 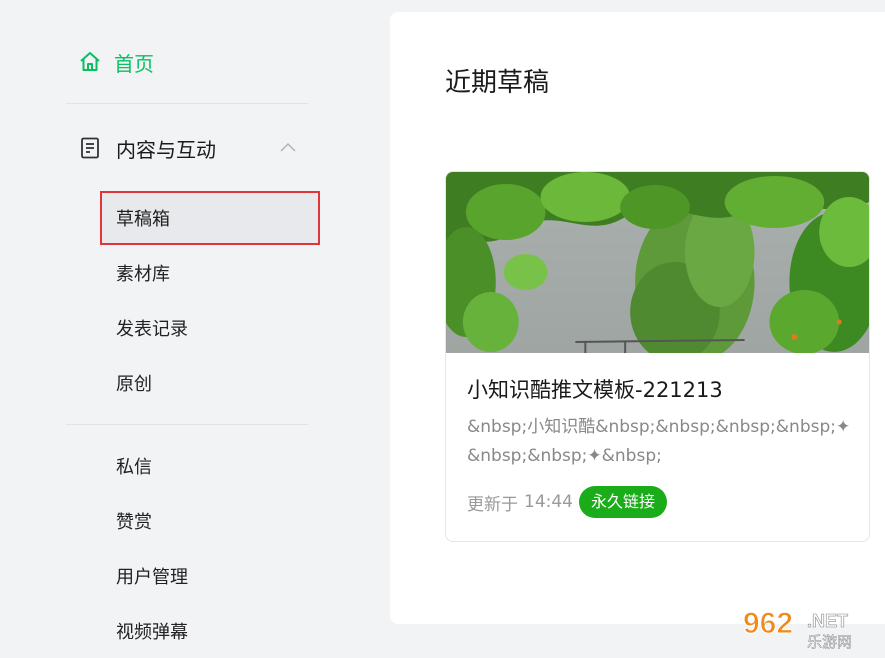 I want to click on chevron-up-icon, so click(x=288, y=148).